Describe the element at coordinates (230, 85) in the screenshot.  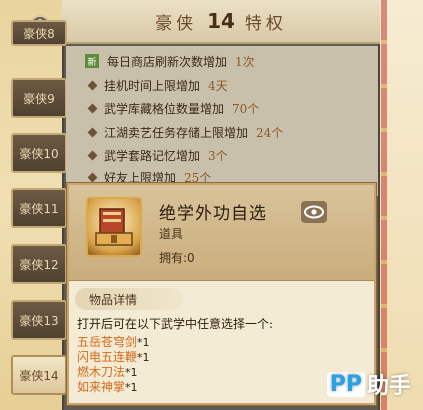
I see `perk-row: 挂机时间上限增加 4天` at that location.